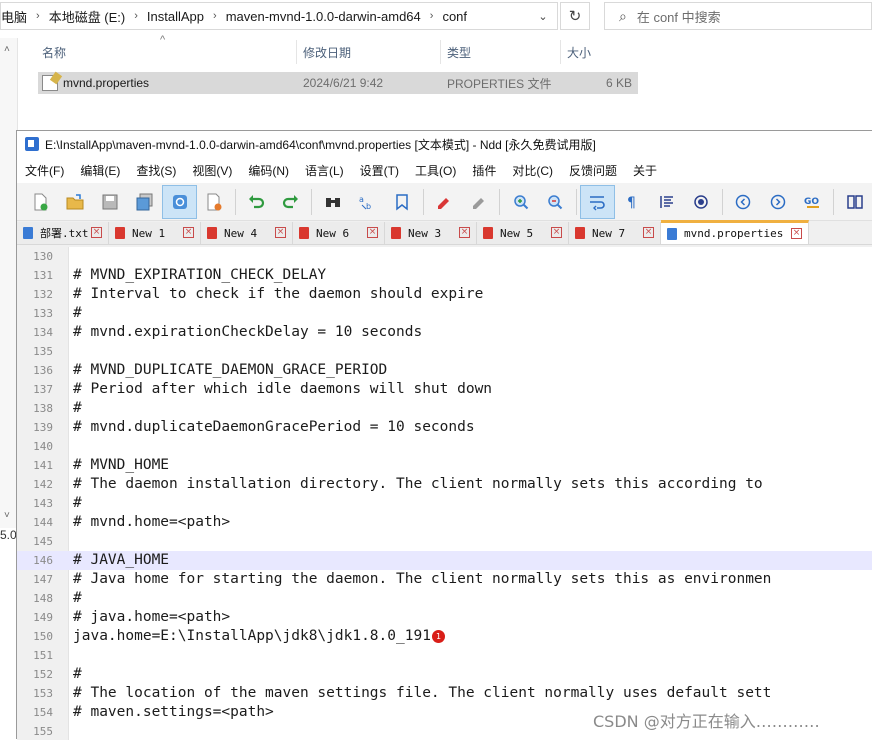 This screenshot has height=740, width=872. What do you see at coordinates (14, 16) in the screenshot?
I see `breadcrumb-item: 电脑` at bounding box center [14, 16].